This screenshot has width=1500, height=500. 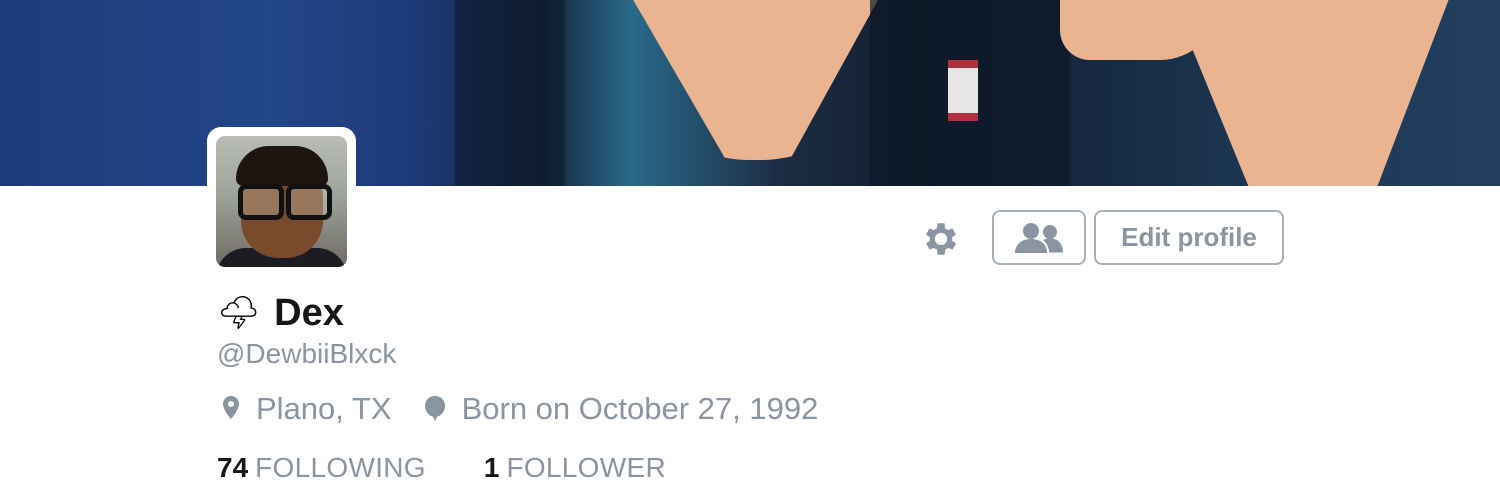 I want to click on profile-avatar, so click(x=281, y=201).